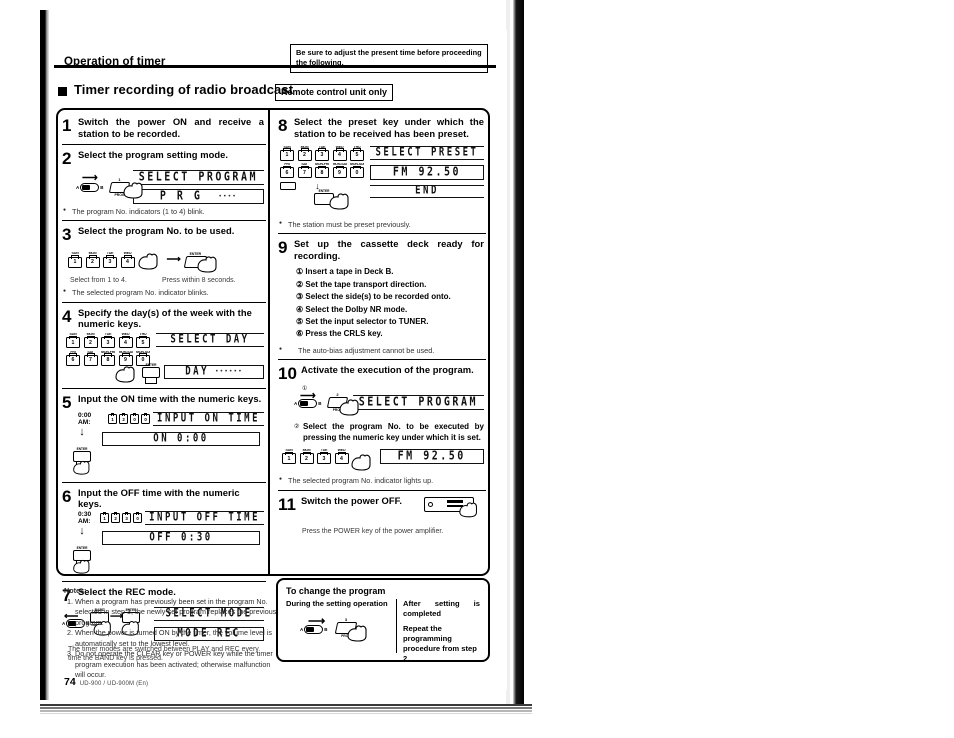 The width and height of the screenshot is (954, 738). I want to click on lcd-text: INPUT ON TIME, so click(208, 419).